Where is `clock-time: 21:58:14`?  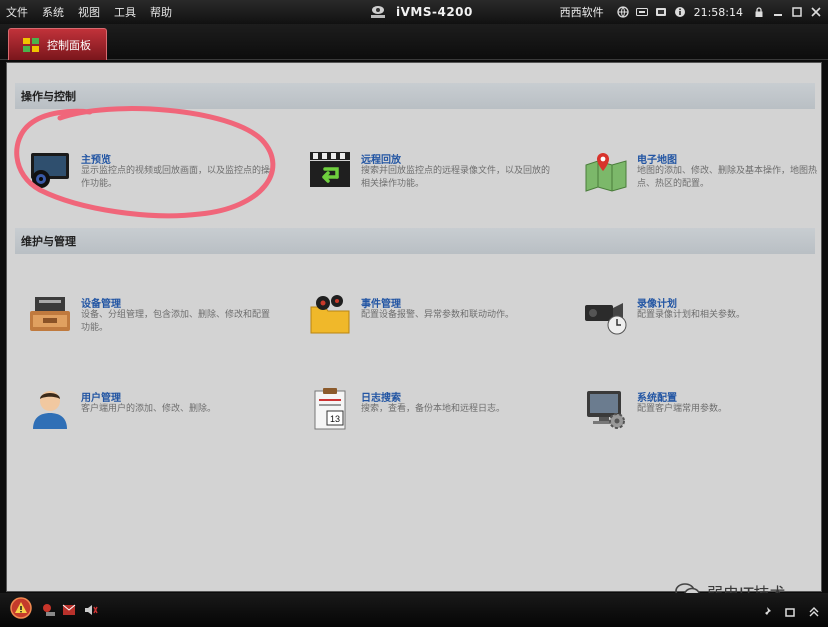 clock-time: 21:58:14 is located at coordinates (718, 12).